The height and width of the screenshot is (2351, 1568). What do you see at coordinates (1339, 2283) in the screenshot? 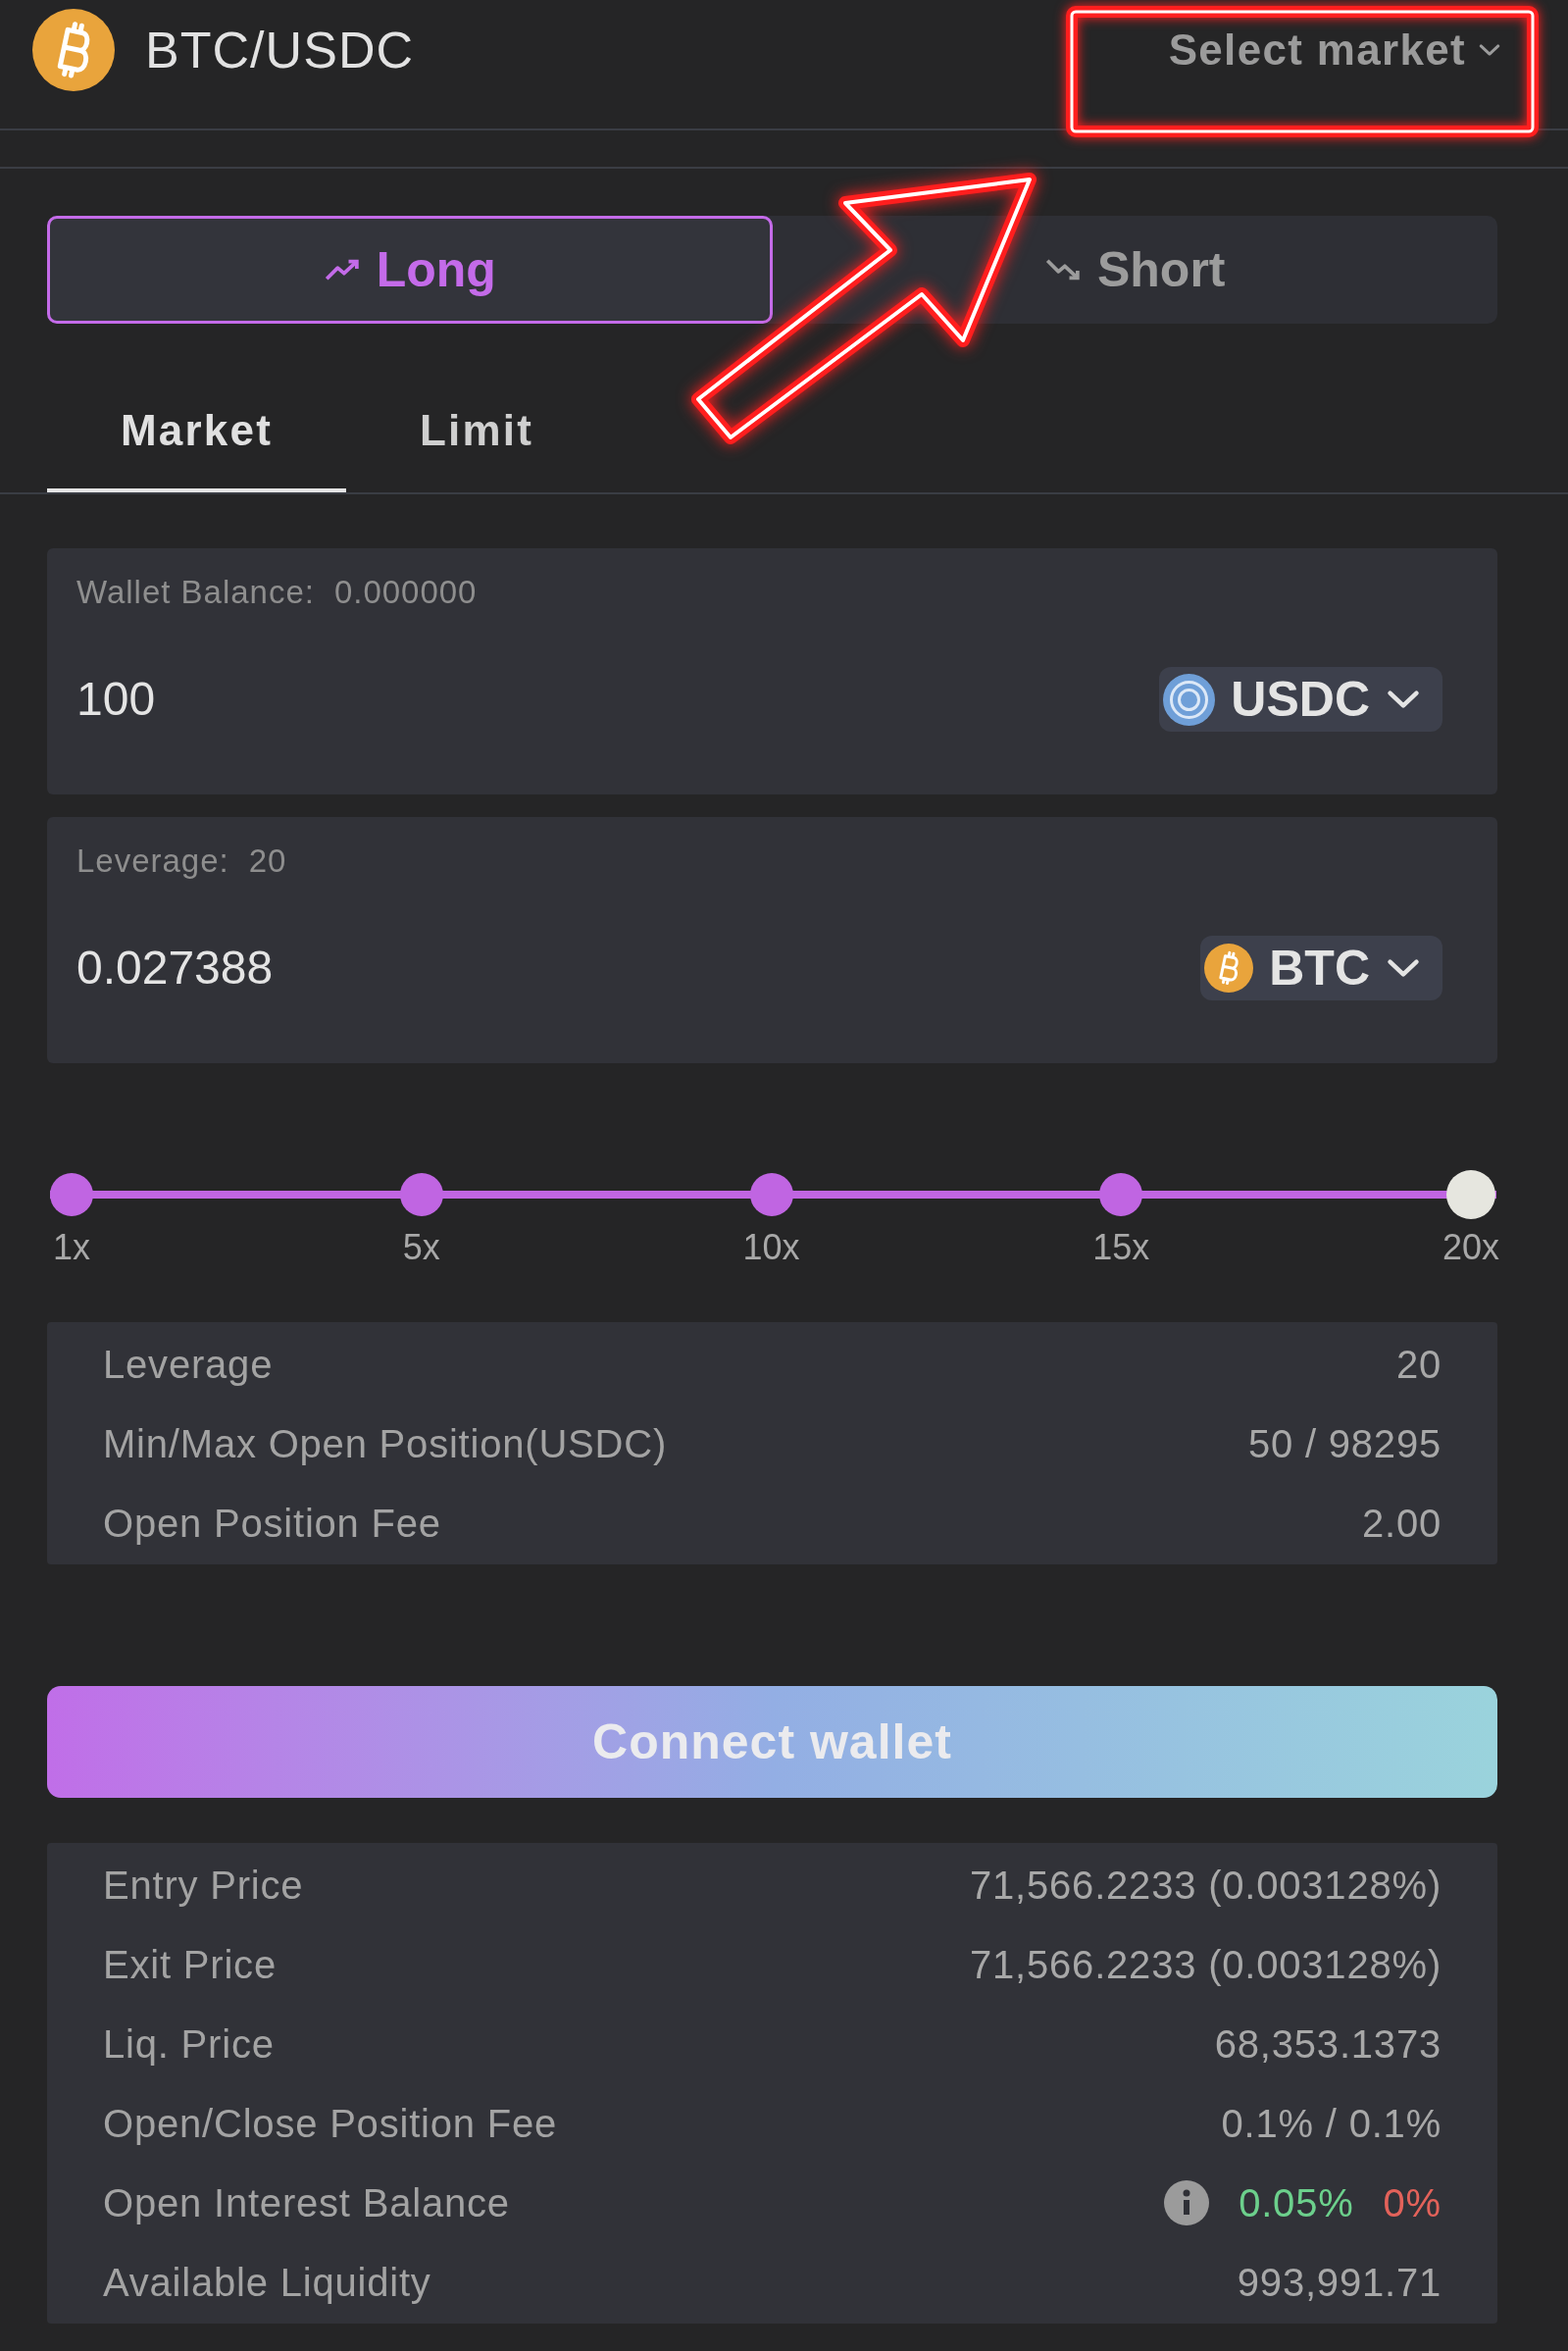
I see `detail-value: 993,991.71` at bounding box center [1339, 2283].